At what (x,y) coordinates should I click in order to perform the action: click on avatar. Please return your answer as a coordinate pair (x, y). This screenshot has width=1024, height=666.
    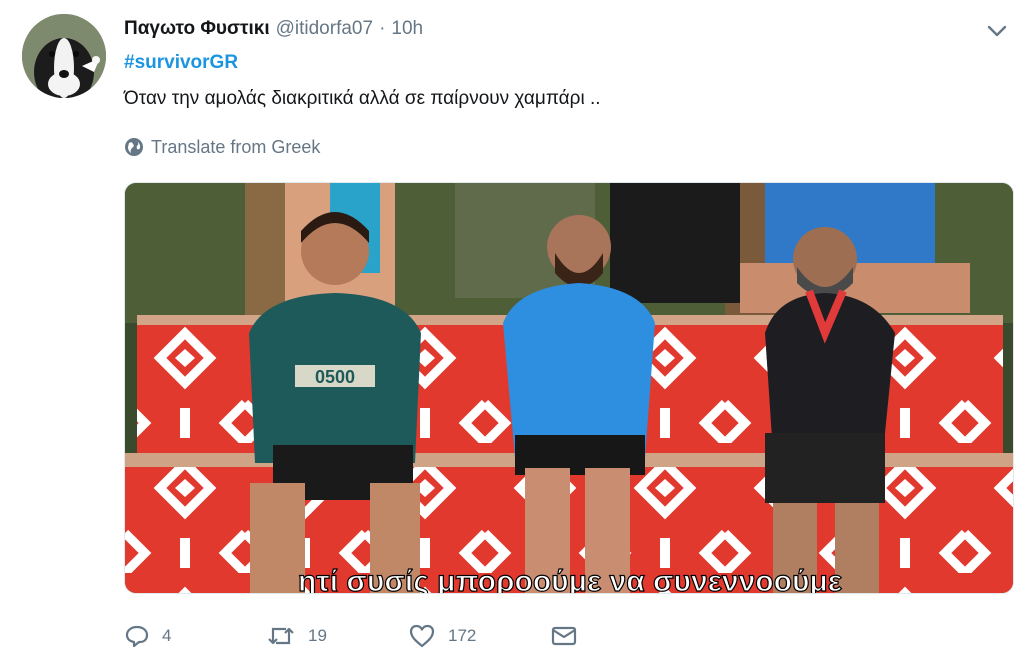
    Looking at the image, I should click on (64, 56).